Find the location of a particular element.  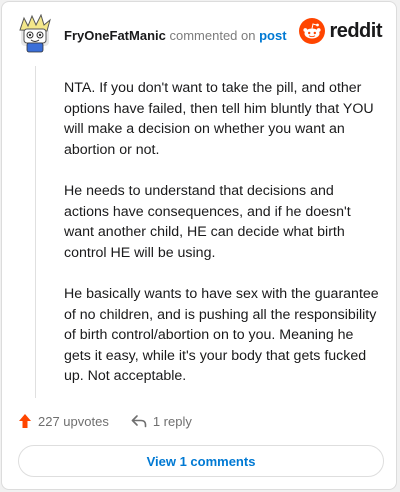

action-text: commented on is located at coordinates (212, 35).